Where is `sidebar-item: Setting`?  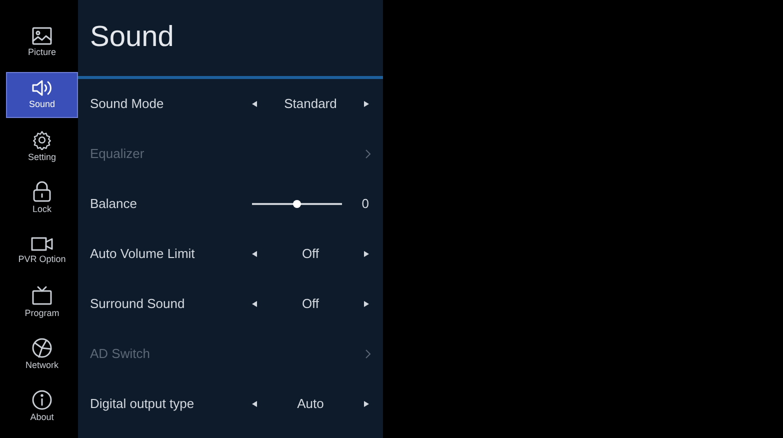
sidebar-item: Setting is located at coordinates (42, 147).